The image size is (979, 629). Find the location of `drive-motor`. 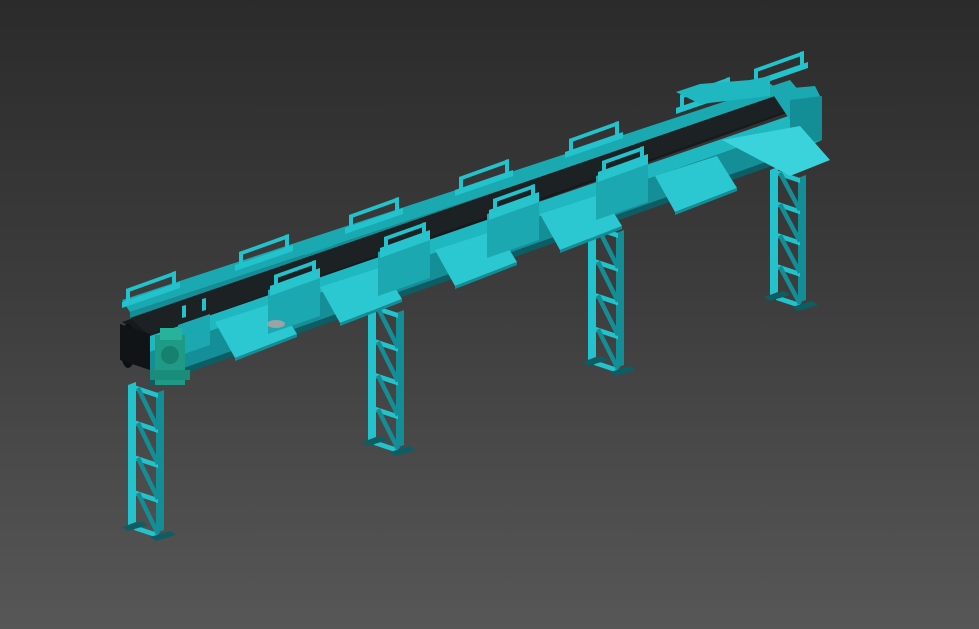

drive-motor is located at coordinates (170, 356).